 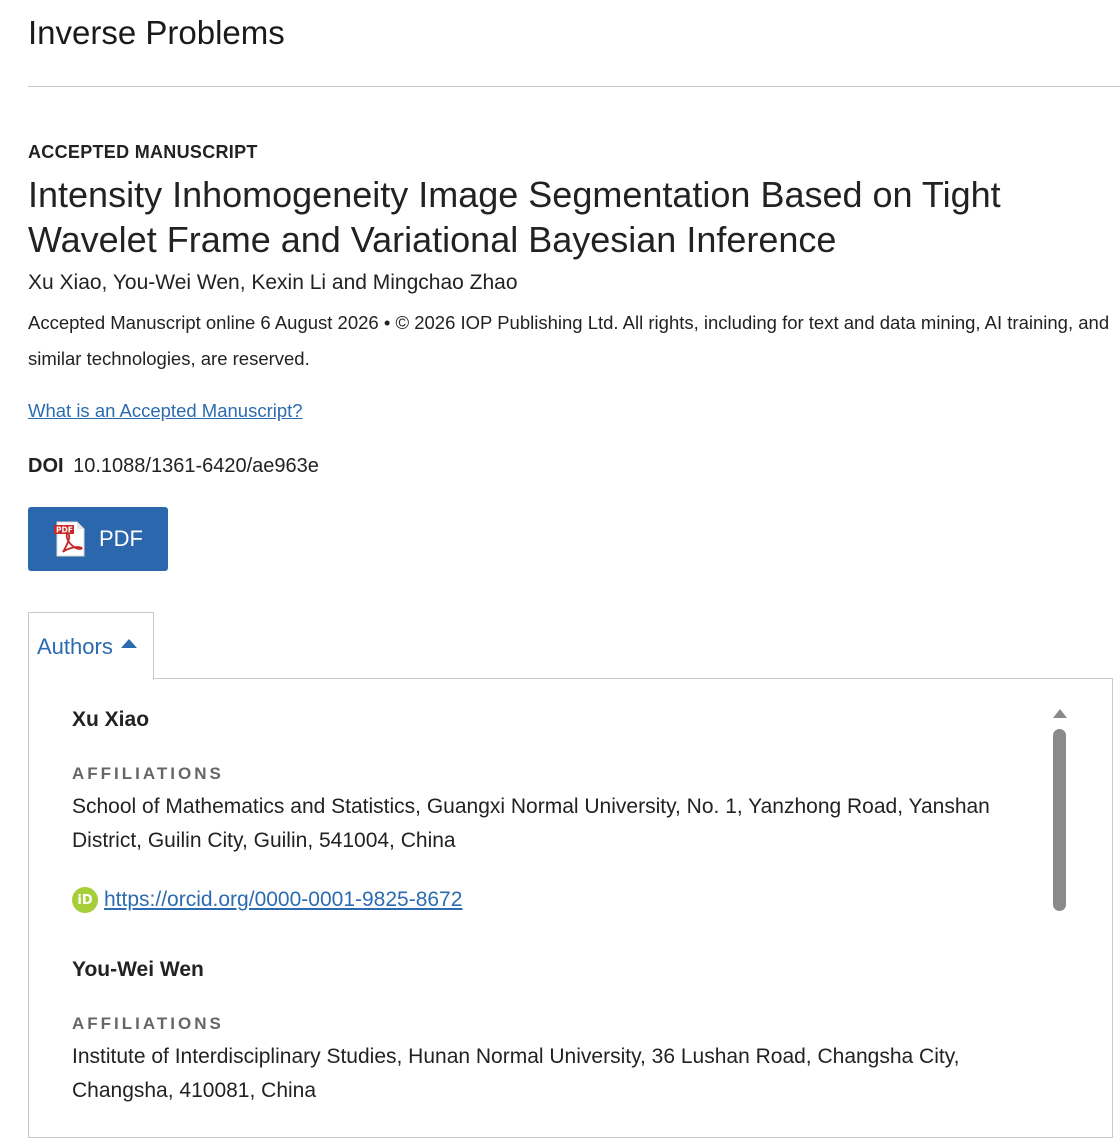 I want to click on doi-line: DOI 10.1088/1361-6420/ae963e, so click(x=173, y=466).